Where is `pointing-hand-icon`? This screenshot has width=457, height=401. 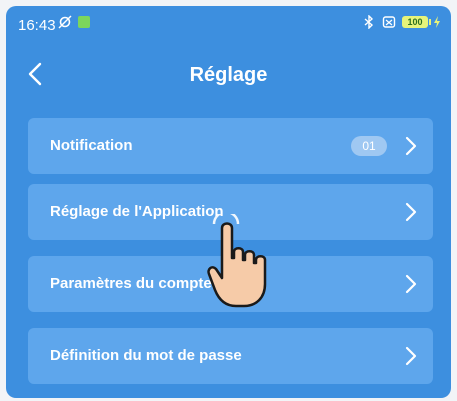 pointing-hand-icon is located at coordinates (237, 261).